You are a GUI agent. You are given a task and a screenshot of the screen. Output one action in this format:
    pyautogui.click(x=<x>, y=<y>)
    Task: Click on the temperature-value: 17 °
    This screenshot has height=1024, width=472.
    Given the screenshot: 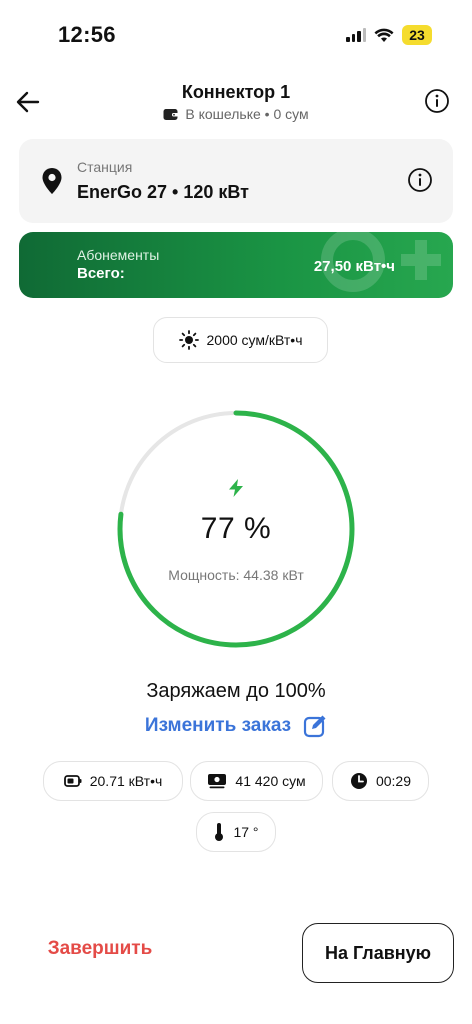 What is the action you would take?
    pyautogui.click(x=246, y=832)
    